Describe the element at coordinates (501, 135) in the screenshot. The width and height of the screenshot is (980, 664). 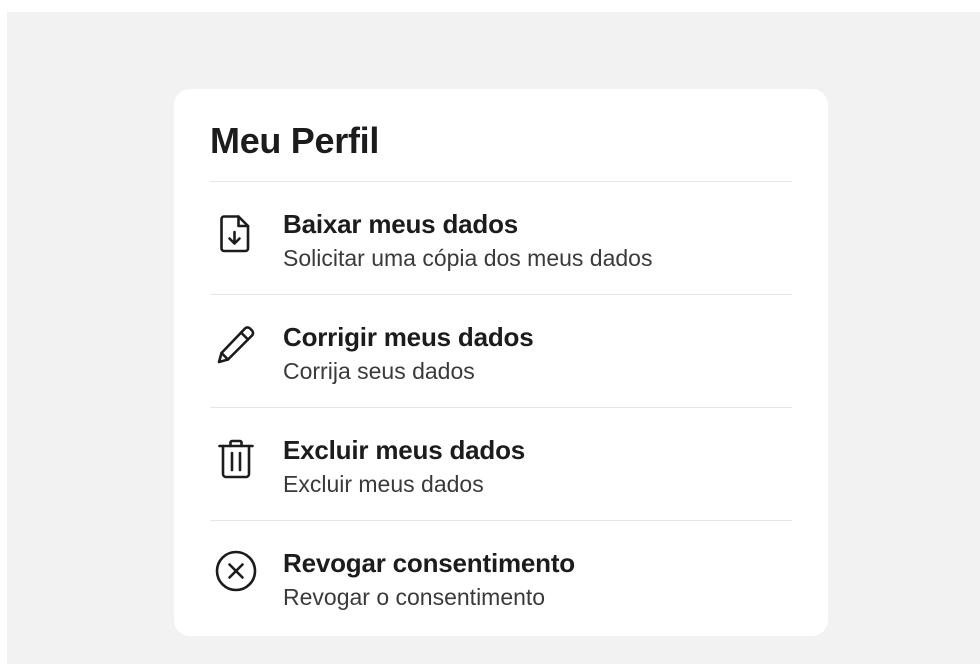
I see `page-title: Meu Perfil` at that location.